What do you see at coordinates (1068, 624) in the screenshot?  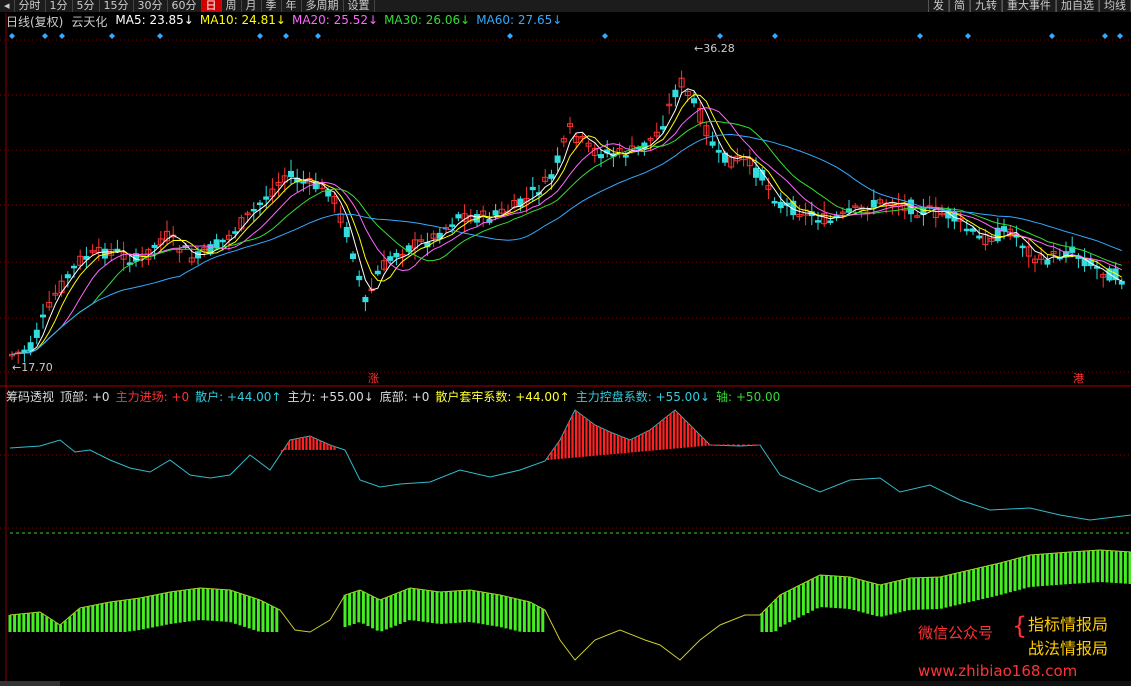 I see `watermark-line1: 指标情报局` at bounding box center [1068, 624].